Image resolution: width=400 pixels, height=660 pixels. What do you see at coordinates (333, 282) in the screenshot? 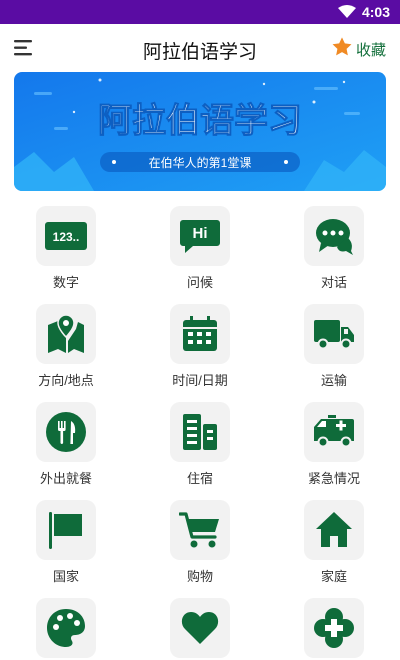
I see `category-label: 对话` at bounding box center [333, 282].